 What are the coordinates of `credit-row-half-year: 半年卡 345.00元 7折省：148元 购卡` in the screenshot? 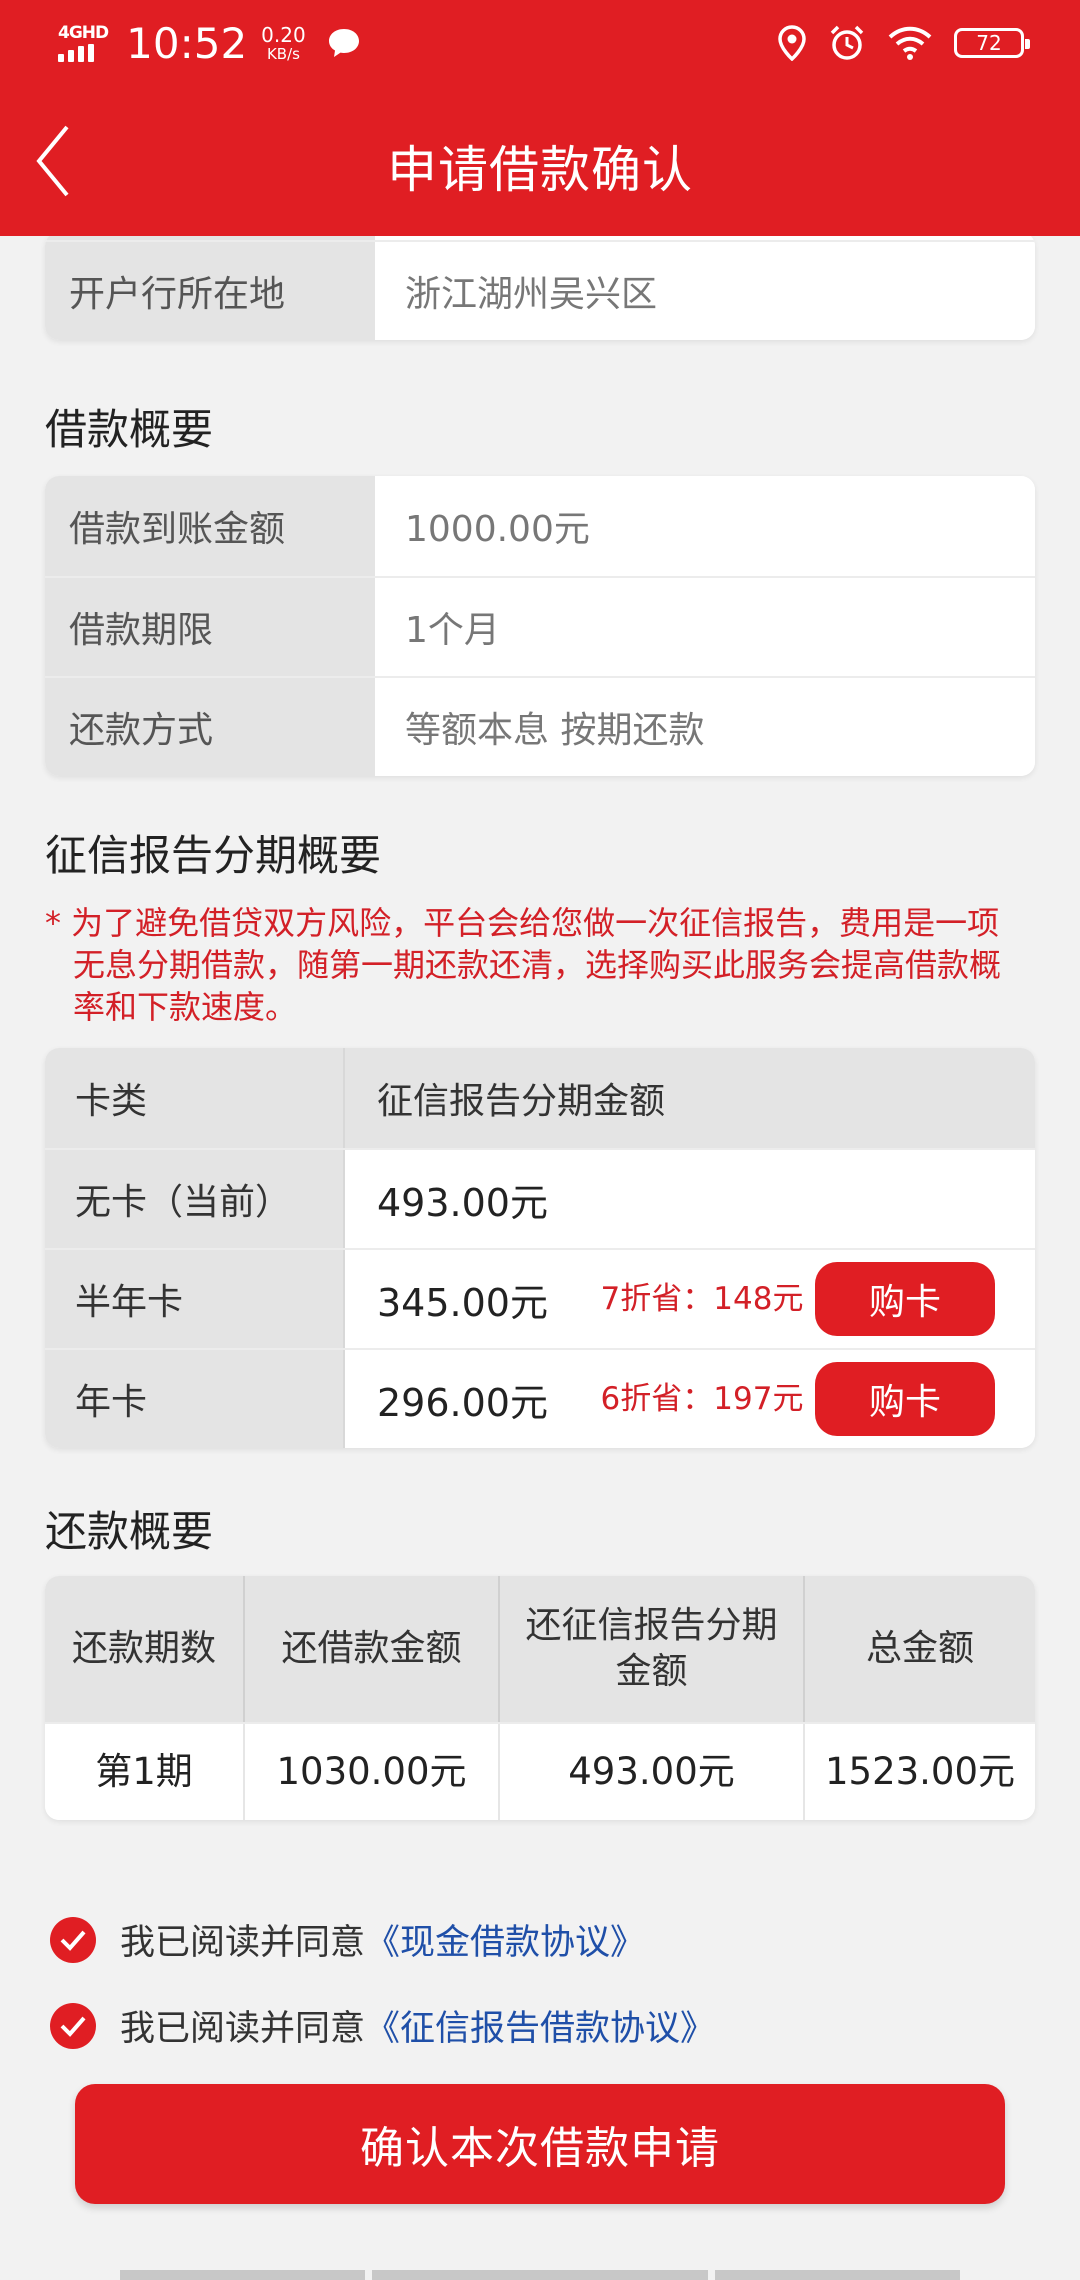 It's located at (540, 1298).